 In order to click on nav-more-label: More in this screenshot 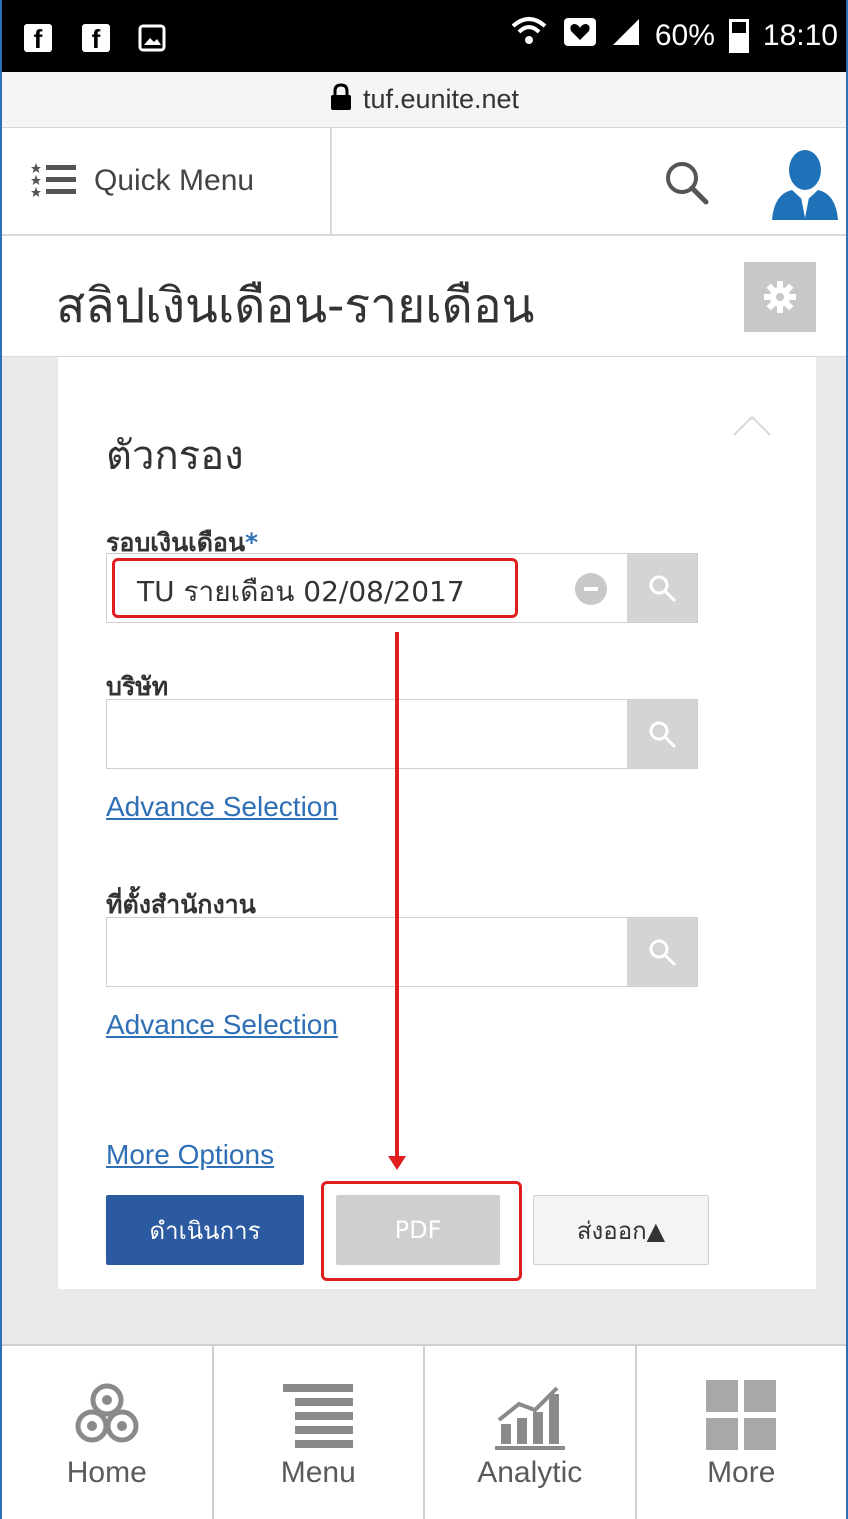, I will do `click(741, 1472)`.